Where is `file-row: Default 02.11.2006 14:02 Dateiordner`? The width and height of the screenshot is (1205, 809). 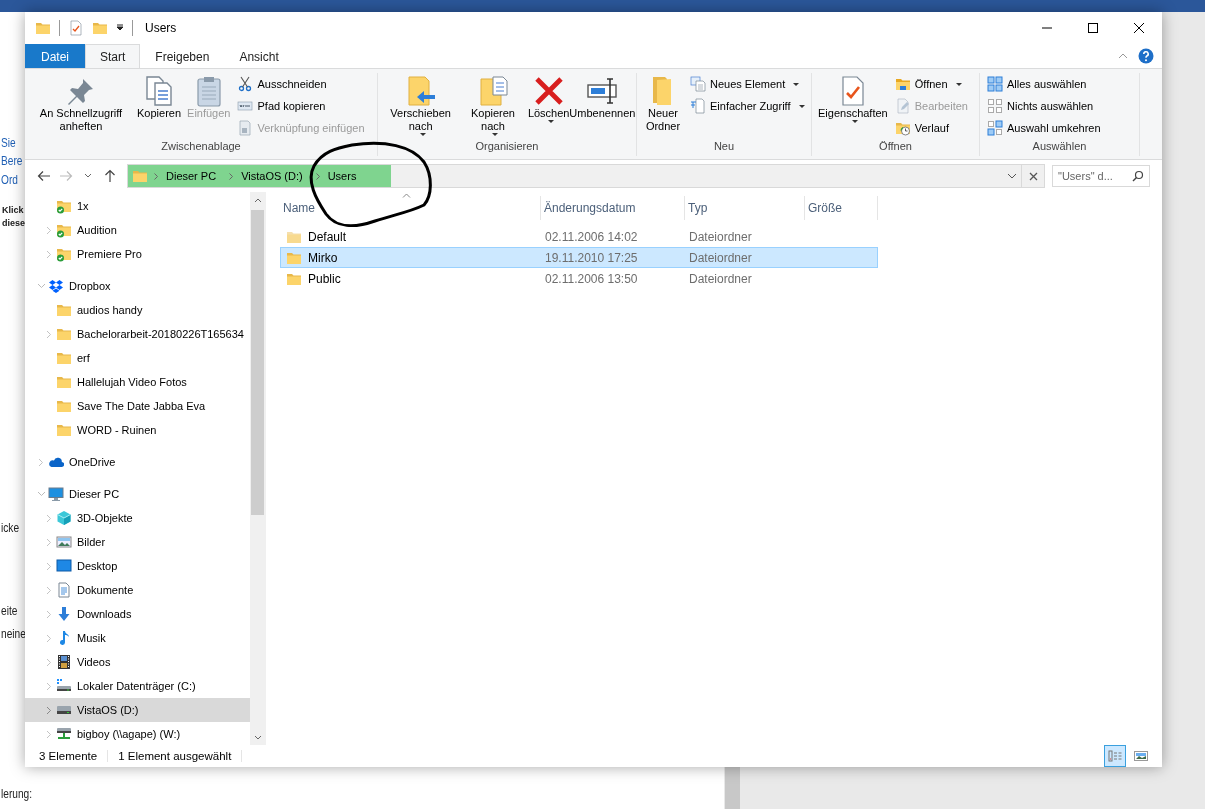
file-row: Default 02.11.2006 14:02 Dateiordner is located at coordinates (579, 236).